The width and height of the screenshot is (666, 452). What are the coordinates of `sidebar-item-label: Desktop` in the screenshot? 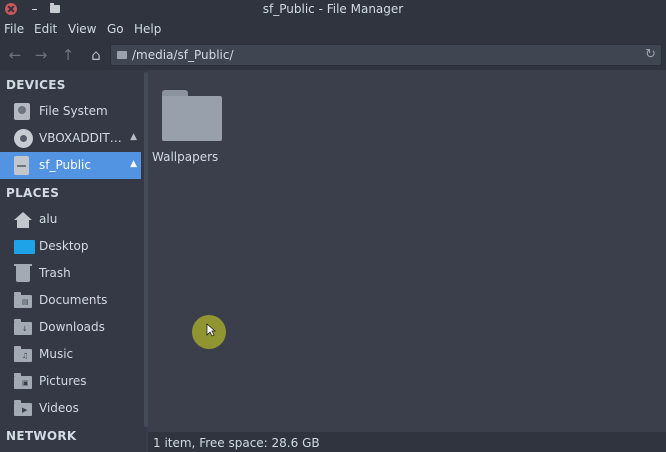 It's located at (64, 246).